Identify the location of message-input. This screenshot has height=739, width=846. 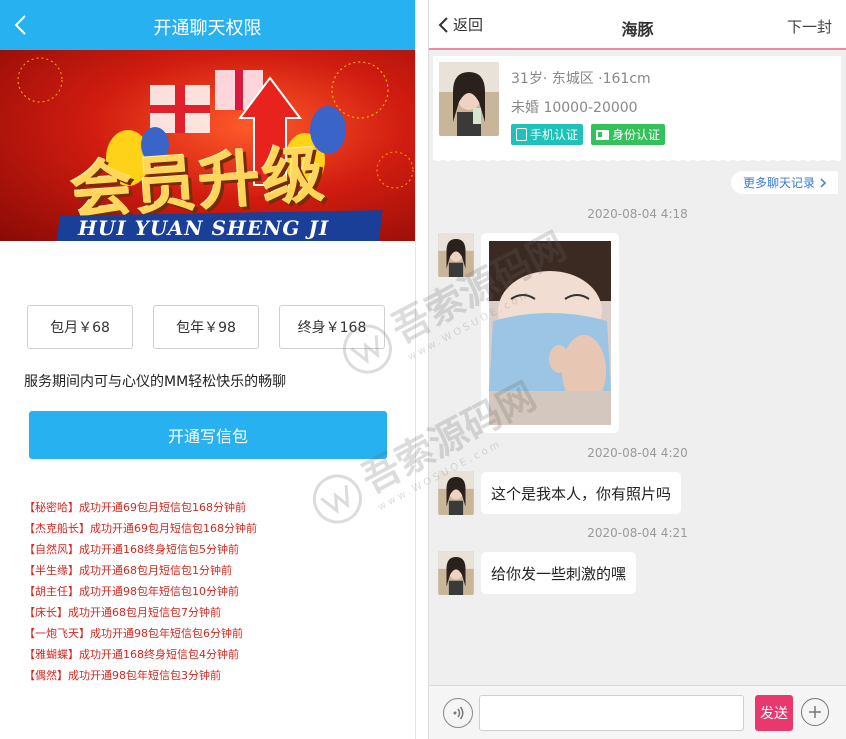
(611, 713).